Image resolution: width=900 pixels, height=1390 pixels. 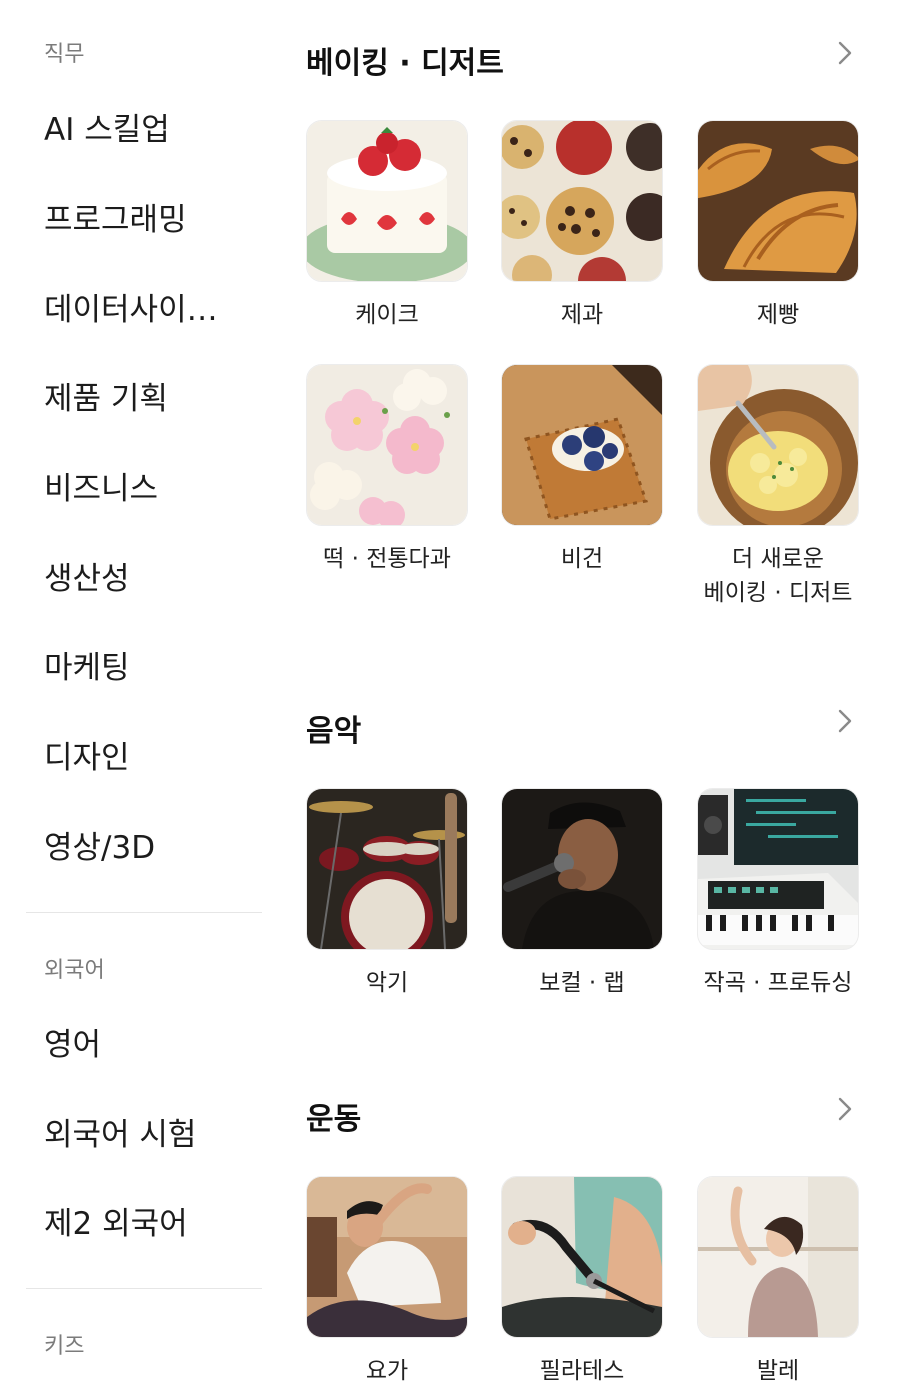 What do you see at coordinates (778, 1257) in the screenshot?
I see `ballet-pose-photo` at bounding box center [778, 1257].